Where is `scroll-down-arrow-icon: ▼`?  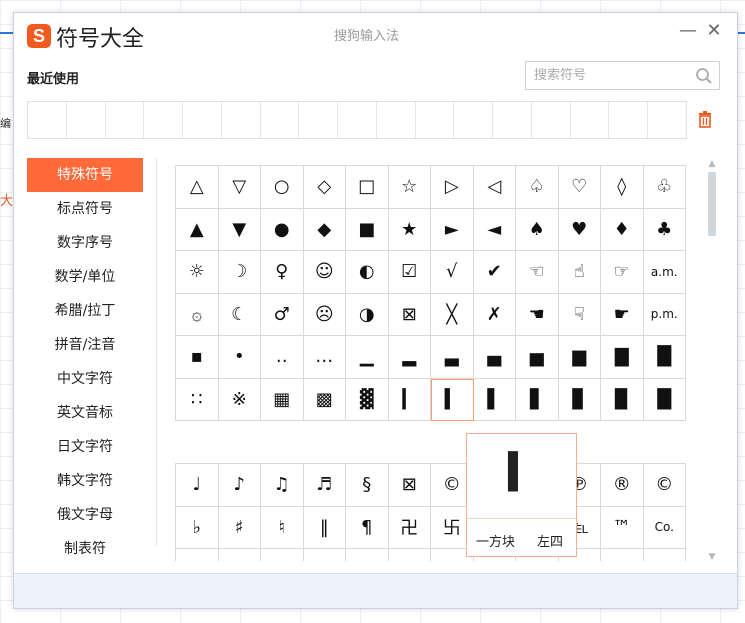 scroll-down-arrow-icon: ▼ is located at coordinates (712, 557).